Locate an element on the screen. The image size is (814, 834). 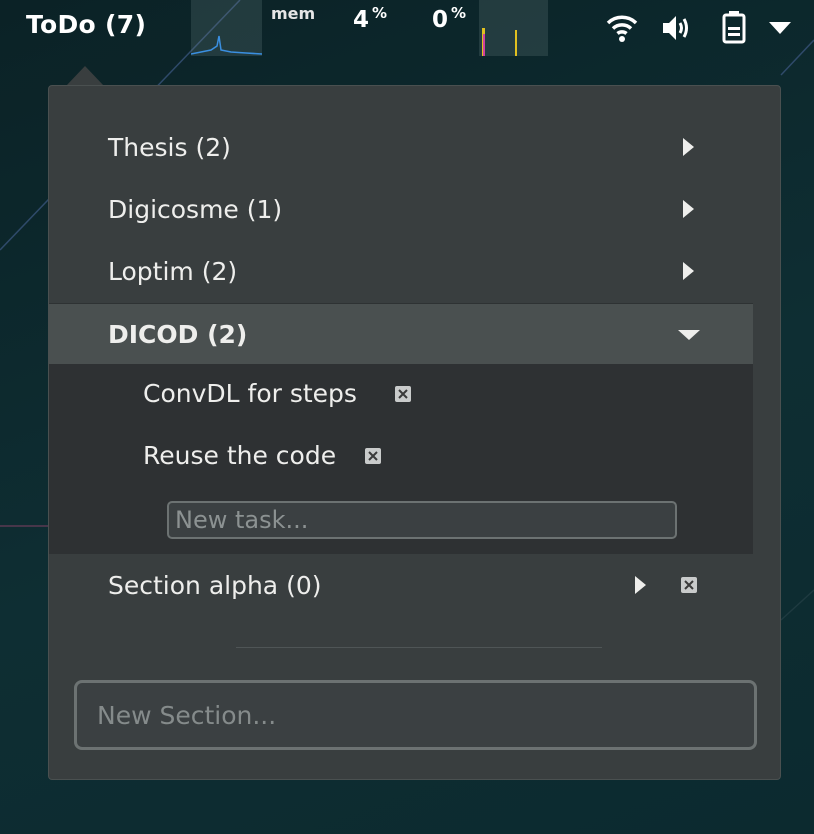
volume-icon is located at coordinates (677, 28).